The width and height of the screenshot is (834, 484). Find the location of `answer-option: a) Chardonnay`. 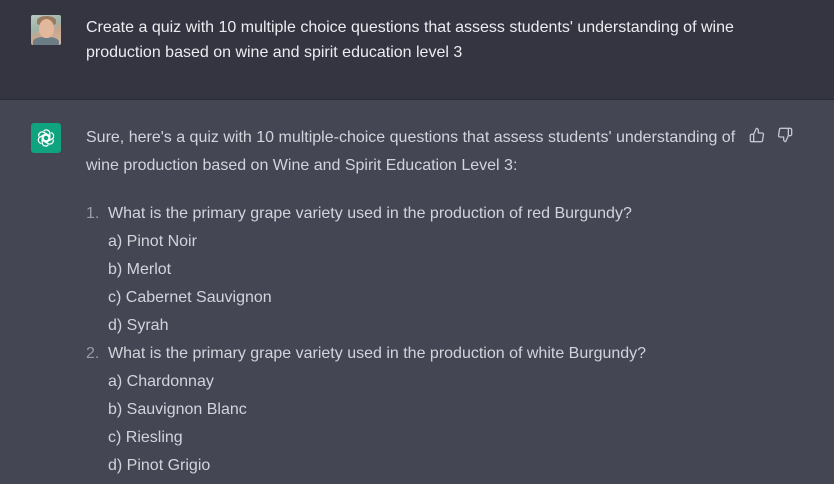

answer-option: a) Chardonnay is located at coordinates (161, 381).